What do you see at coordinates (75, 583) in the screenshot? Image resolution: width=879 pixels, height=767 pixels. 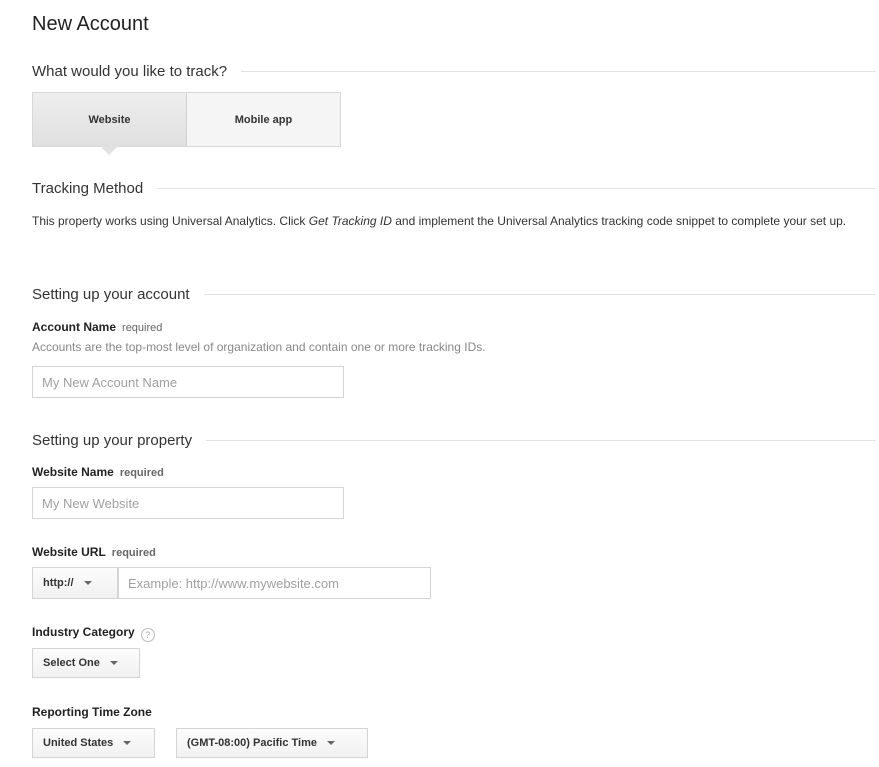 I see `protocol-dropdown: http://` at bounding box center [75, 583].